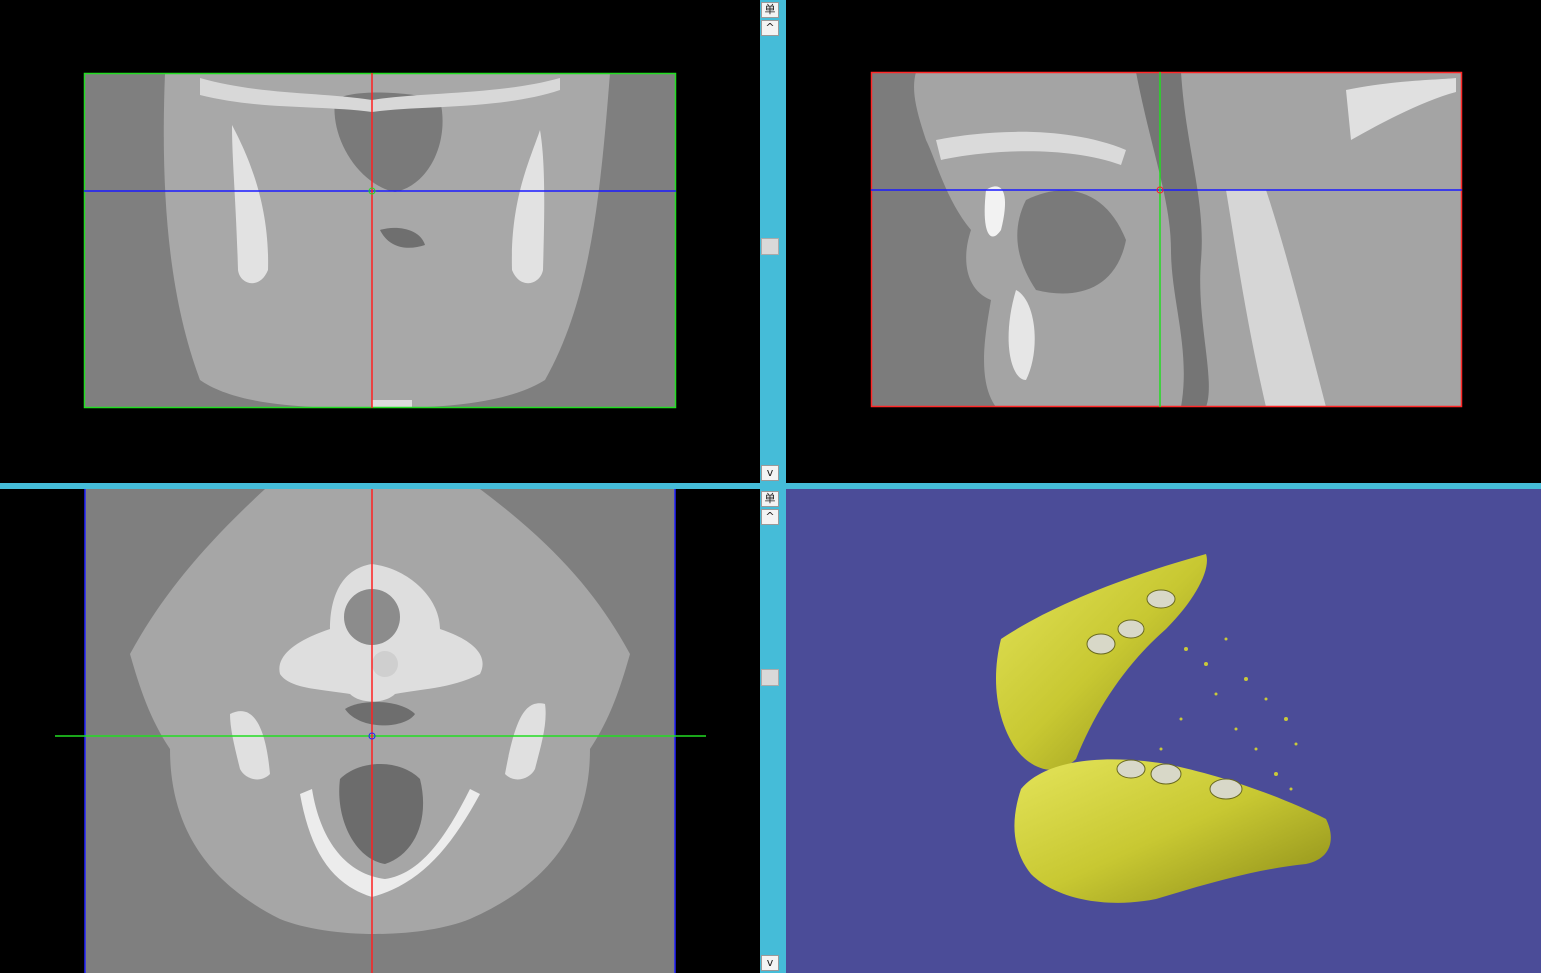 Image resolution: width=1541 pixels, height=973 pixels. Describe the element at coordinates (770, 517) in the screenshot. I see `scroll-up-button-bottom: ^` at that location.